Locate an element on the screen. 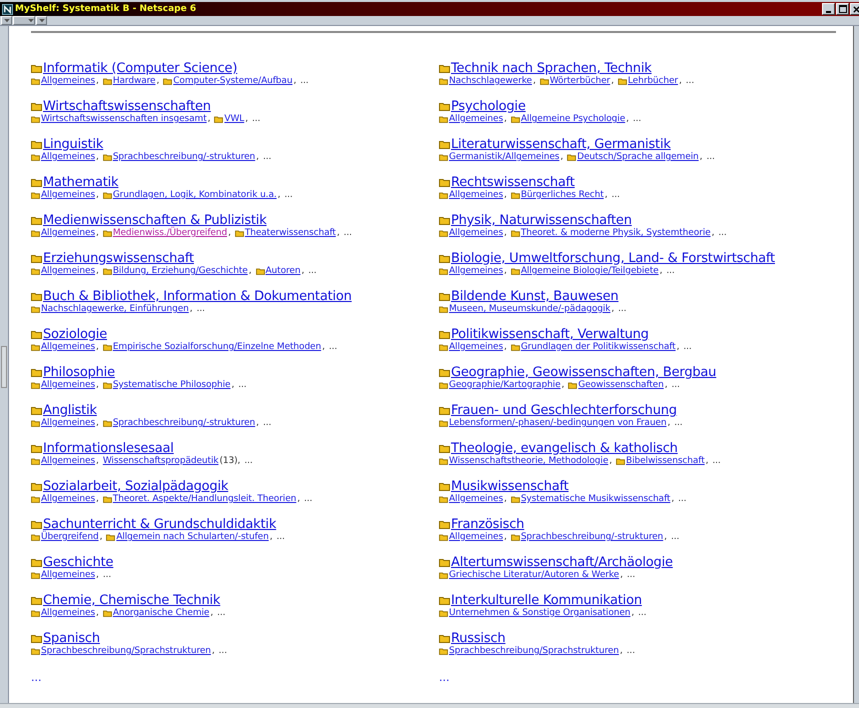  category-link: Bildende Kunst, Bauwesen is located at coordinates (534, 296).